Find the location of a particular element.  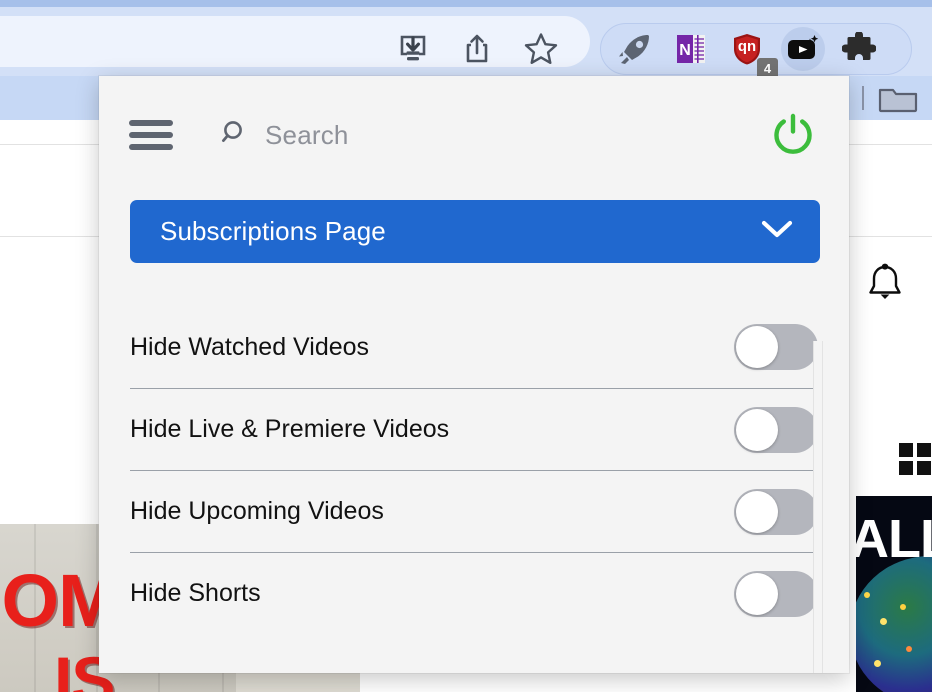

share-icon is located at coordinates (477, 49).